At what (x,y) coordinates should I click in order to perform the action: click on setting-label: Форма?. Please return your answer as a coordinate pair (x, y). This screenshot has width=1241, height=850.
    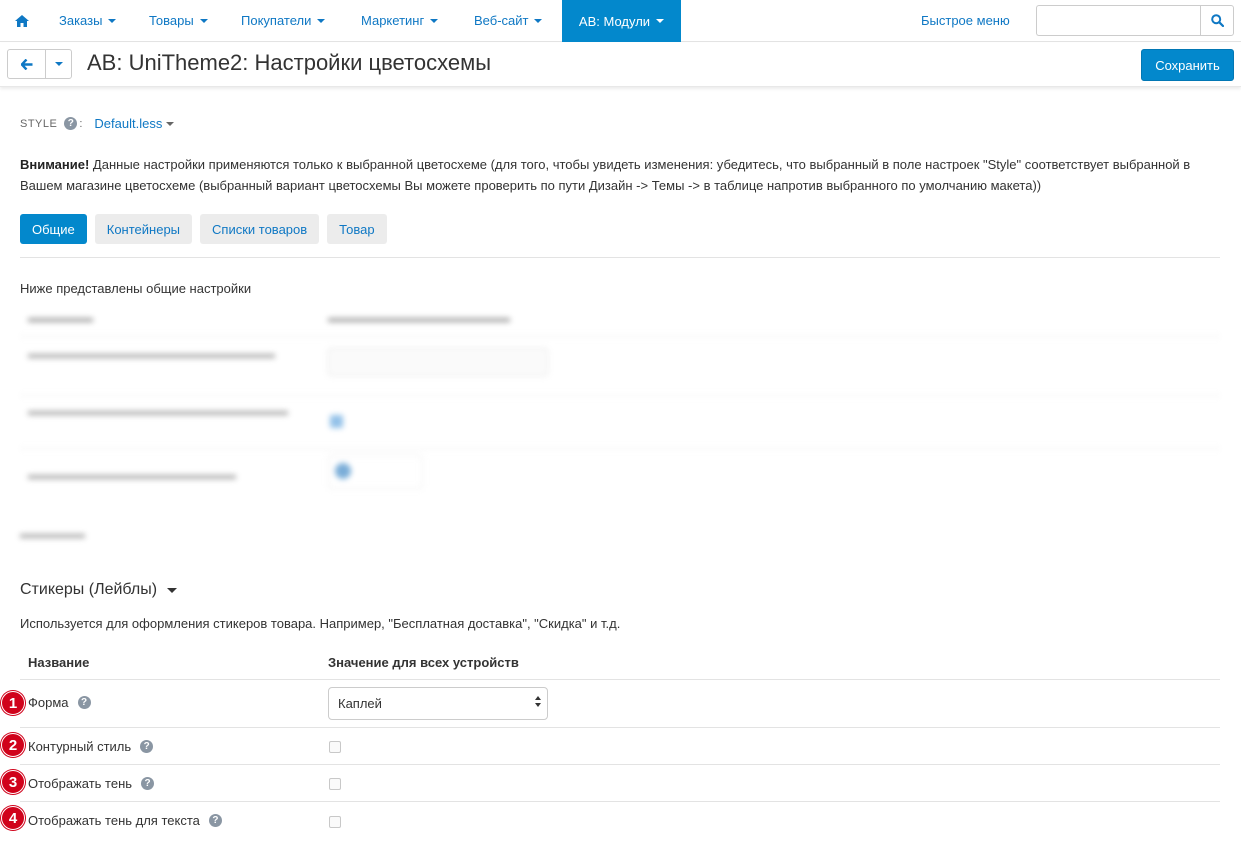
    Looking at the image, I should click on (59, 702).